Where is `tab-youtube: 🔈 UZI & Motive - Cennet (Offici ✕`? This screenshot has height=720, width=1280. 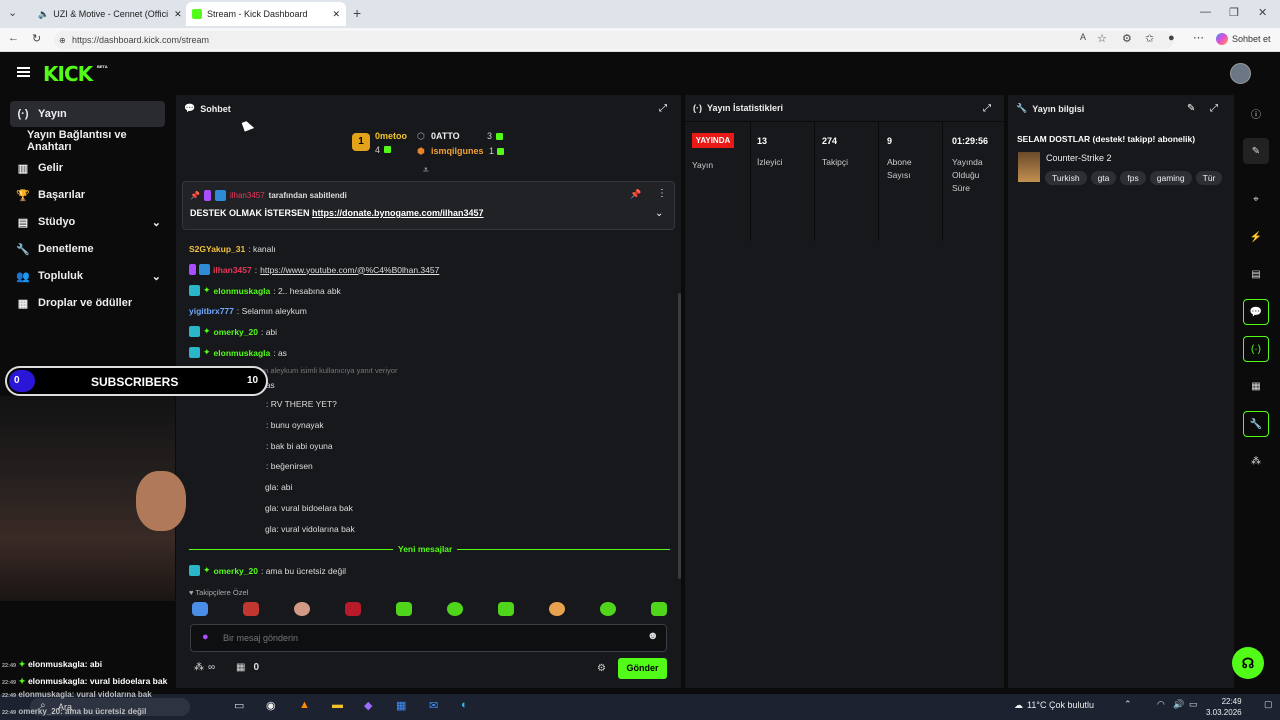 tab-youtube: 🔈 UZI & Motive - Cennet (Offici ✕ is located at coordinates (105, 14).